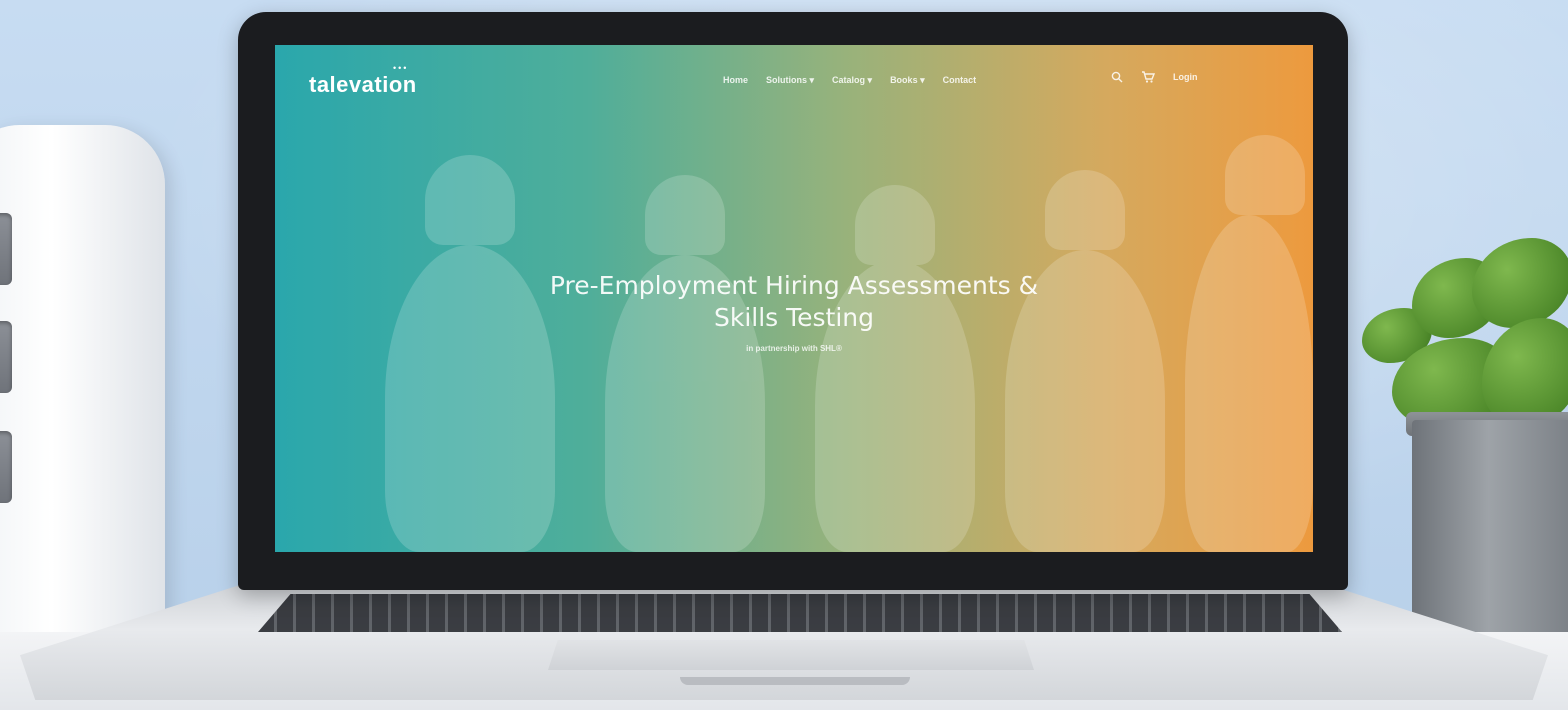  Describe the element at coordinates (401, 68) in the screenshot. I see `logo-dots: •••` at that location.